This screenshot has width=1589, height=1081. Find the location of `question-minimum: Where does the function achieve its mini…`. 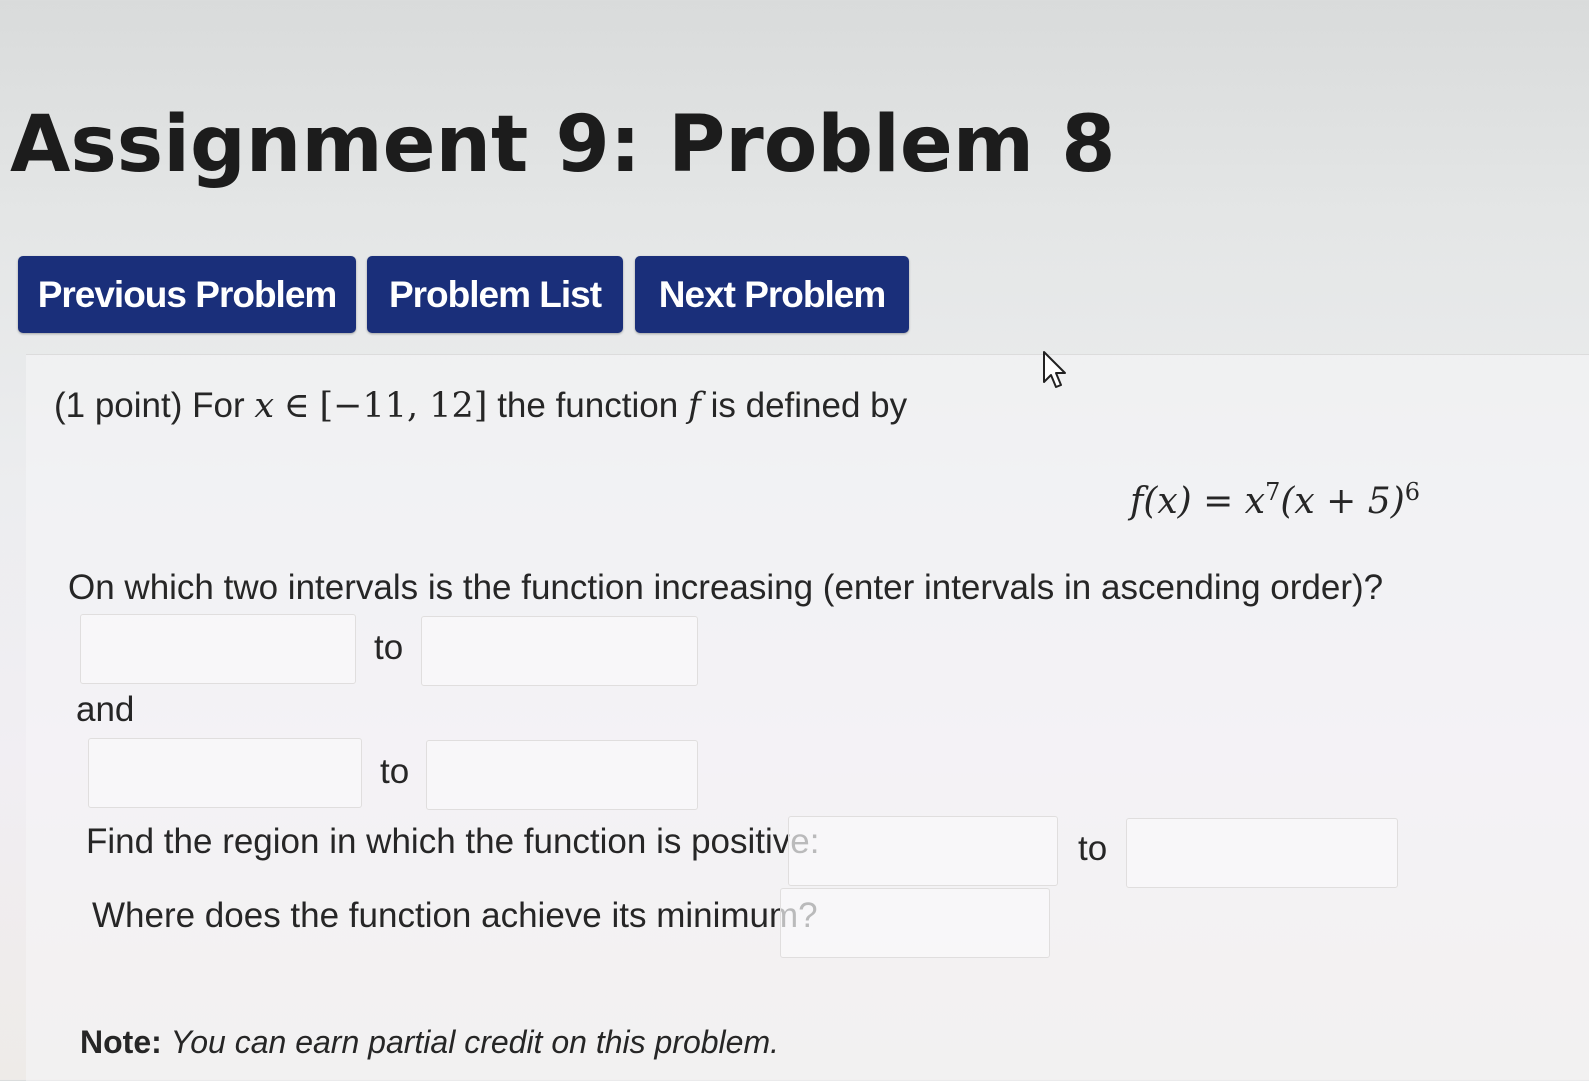

question-minimum: Where does the function achieve its mini… is located at coordinates (455, 915).